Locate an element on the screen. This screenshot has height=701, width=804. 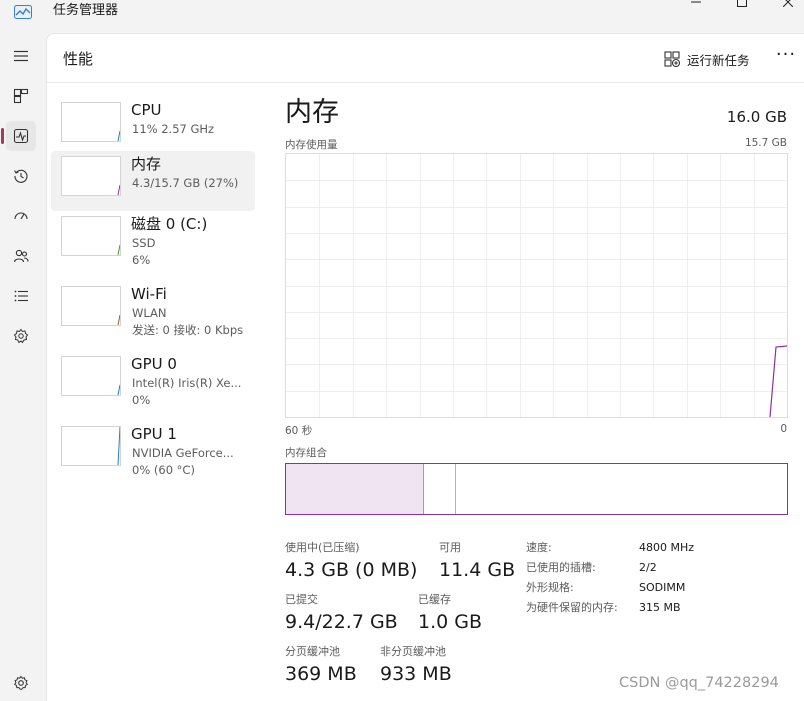
resource-detail: 发送: 0 接收: 0 Kbps is located at coordinates (188, 330).